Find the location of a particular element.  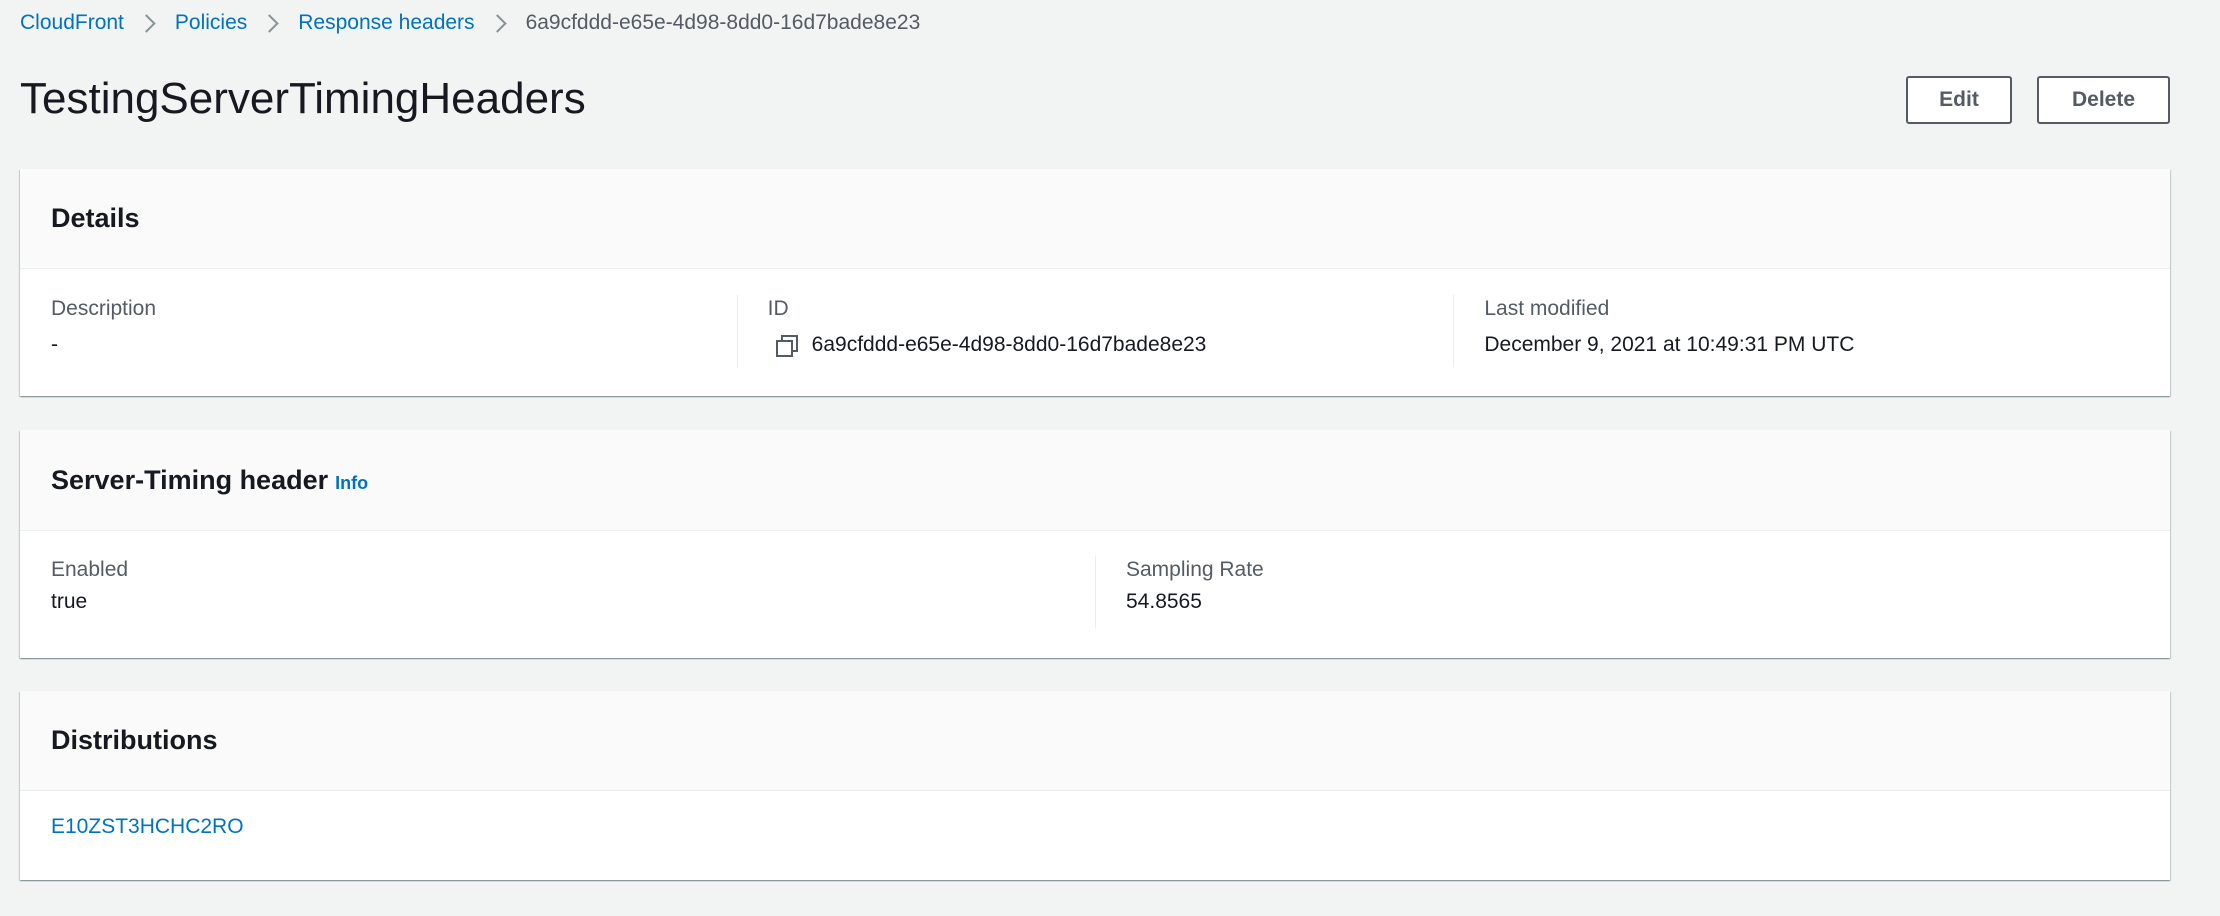

breadcrumb-policies-link: Policies is located at coordinates (211, 23).